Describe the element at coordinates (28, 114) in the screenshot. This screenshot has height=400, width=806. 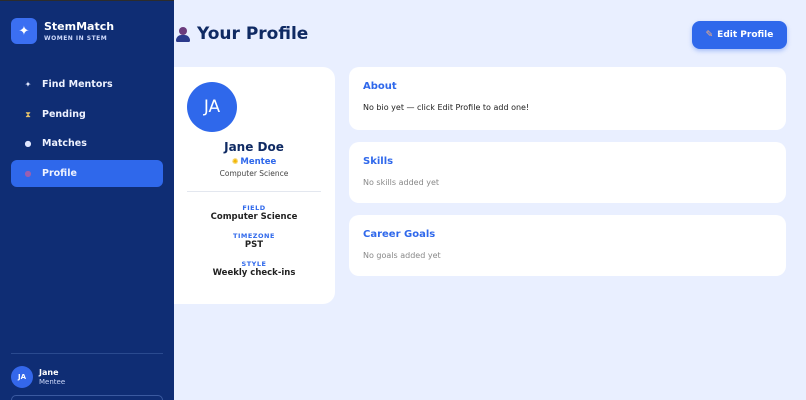
I see `hourglass-icon: ⧗` at that location.